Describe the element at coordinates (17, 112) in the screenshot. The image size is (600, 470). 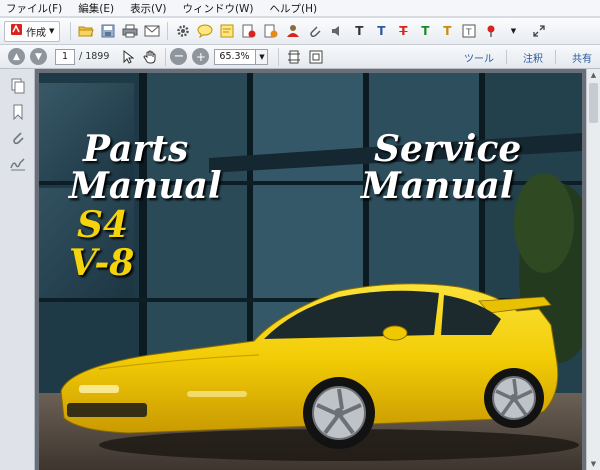
I see `bookmark-icon` at that location.